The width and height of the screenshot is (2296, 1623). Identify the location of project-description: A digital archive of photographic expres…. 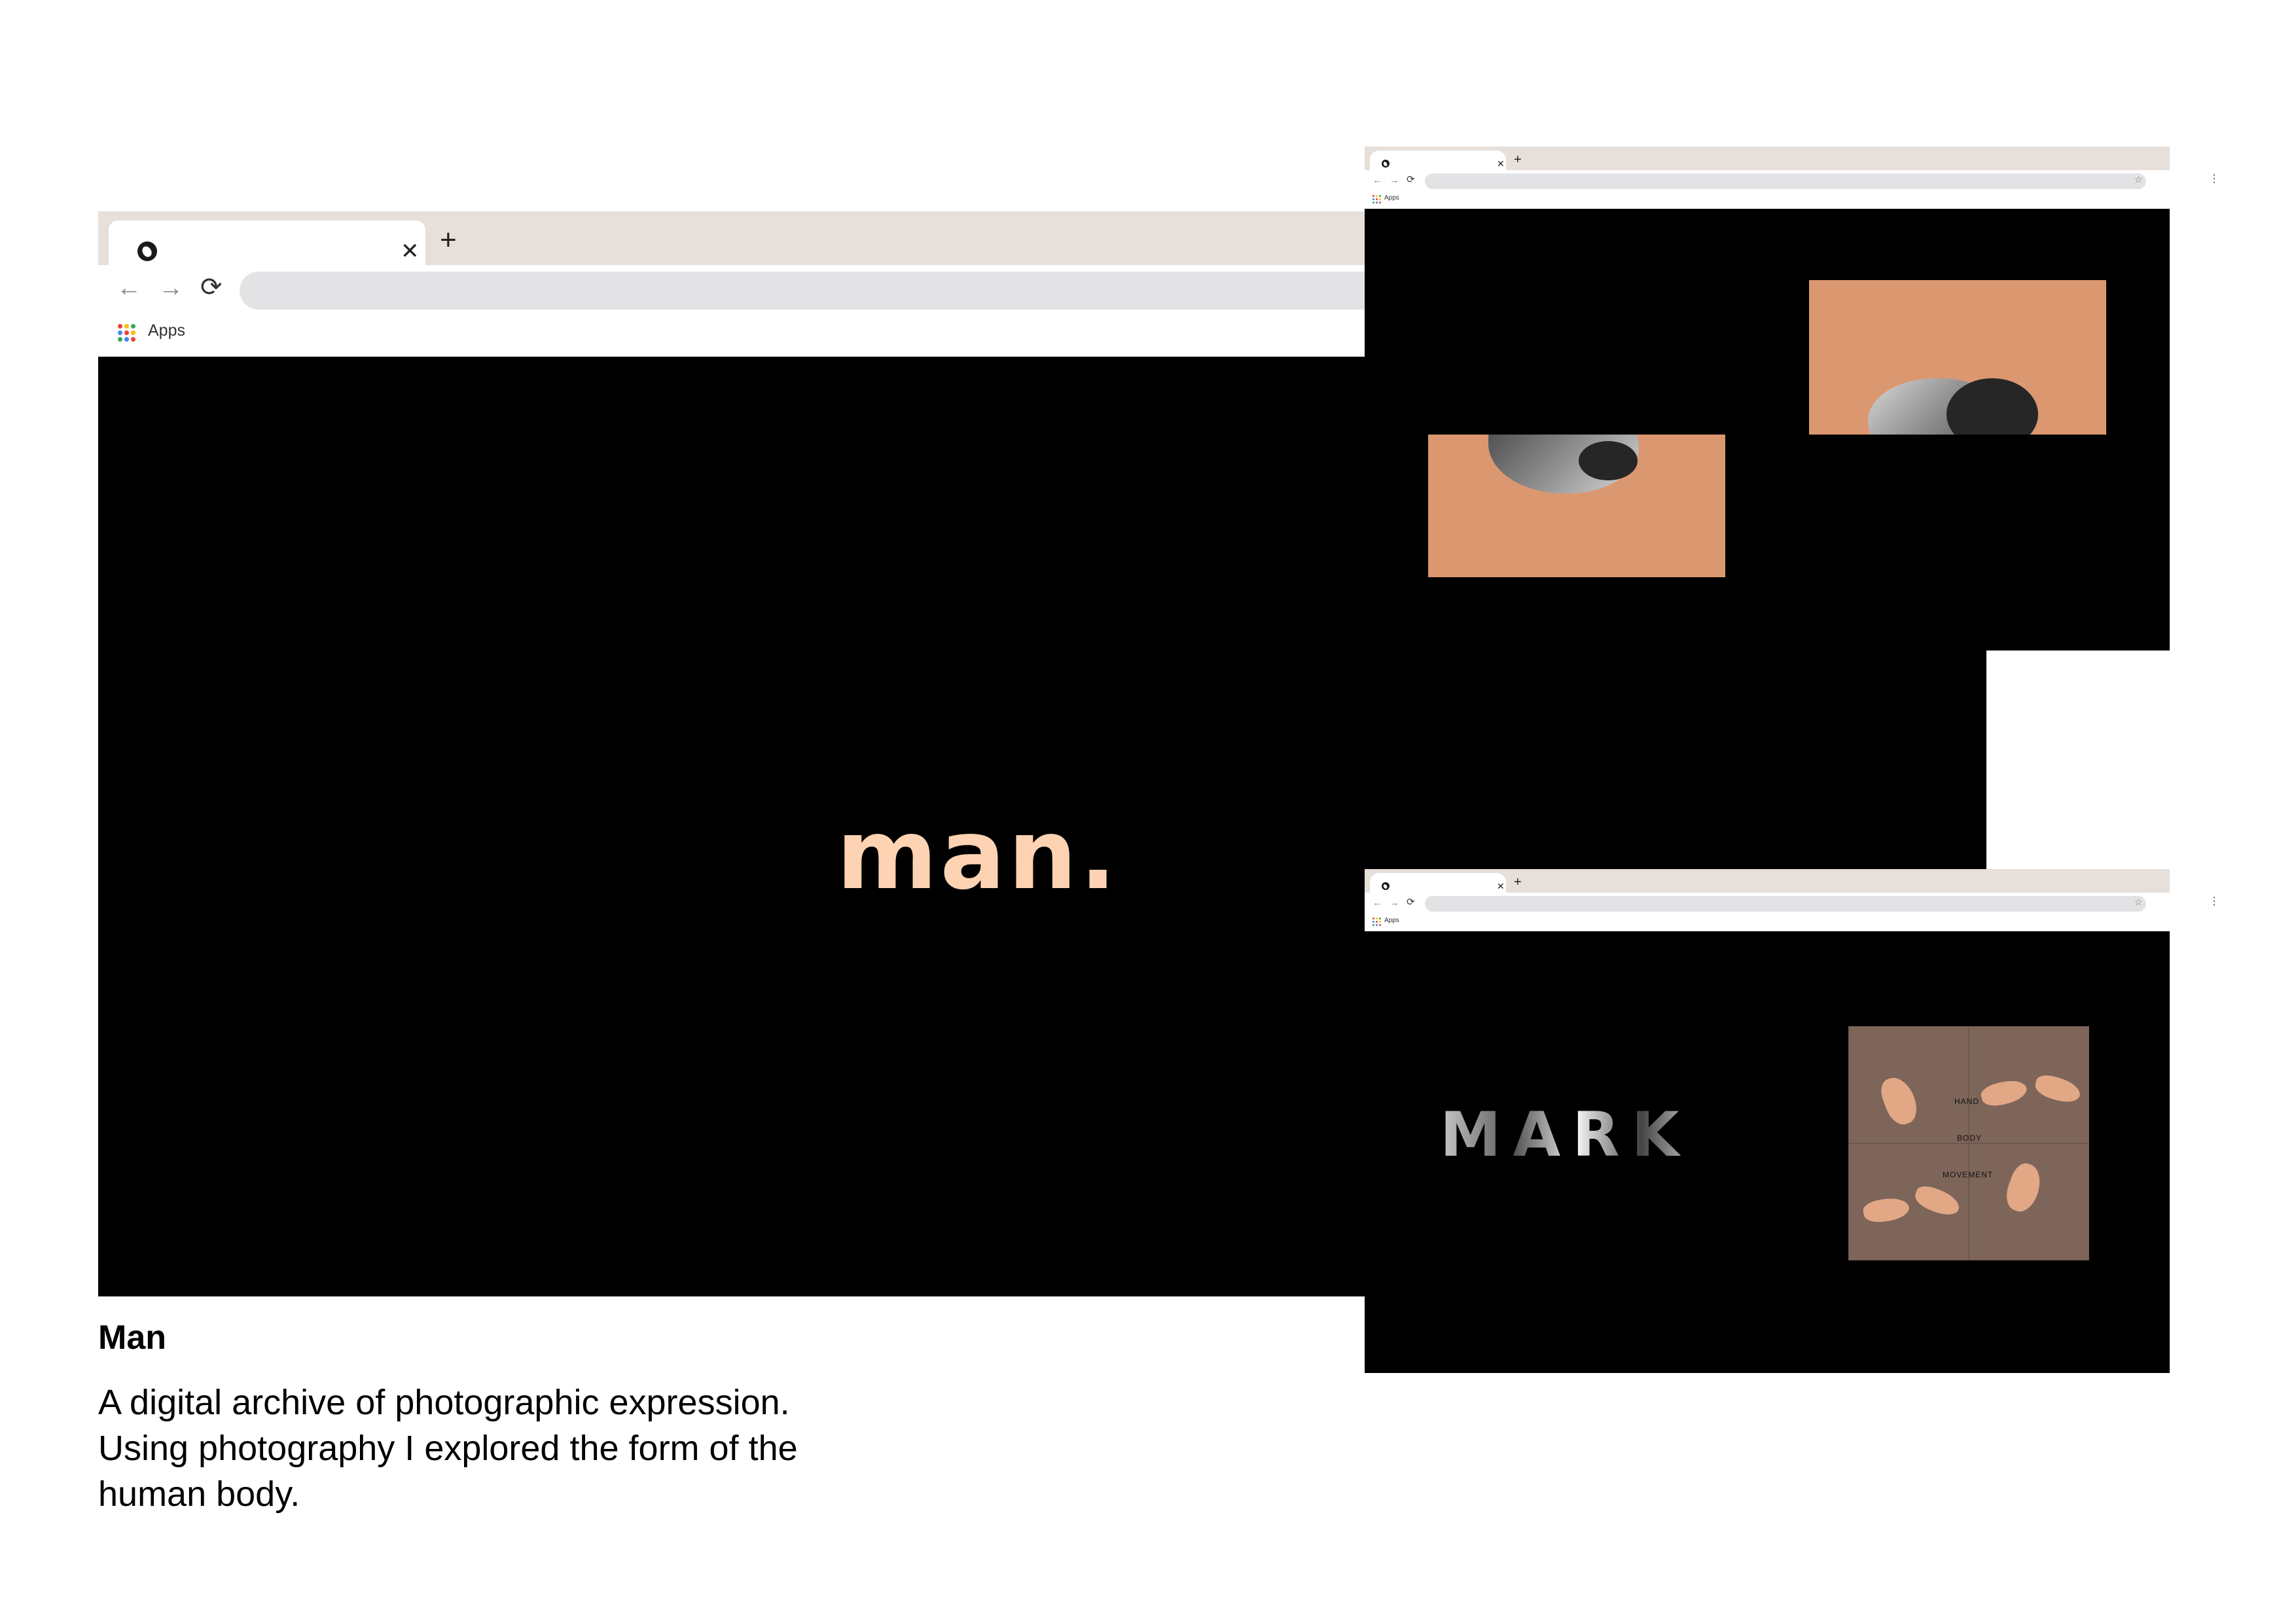
(448, 1448).